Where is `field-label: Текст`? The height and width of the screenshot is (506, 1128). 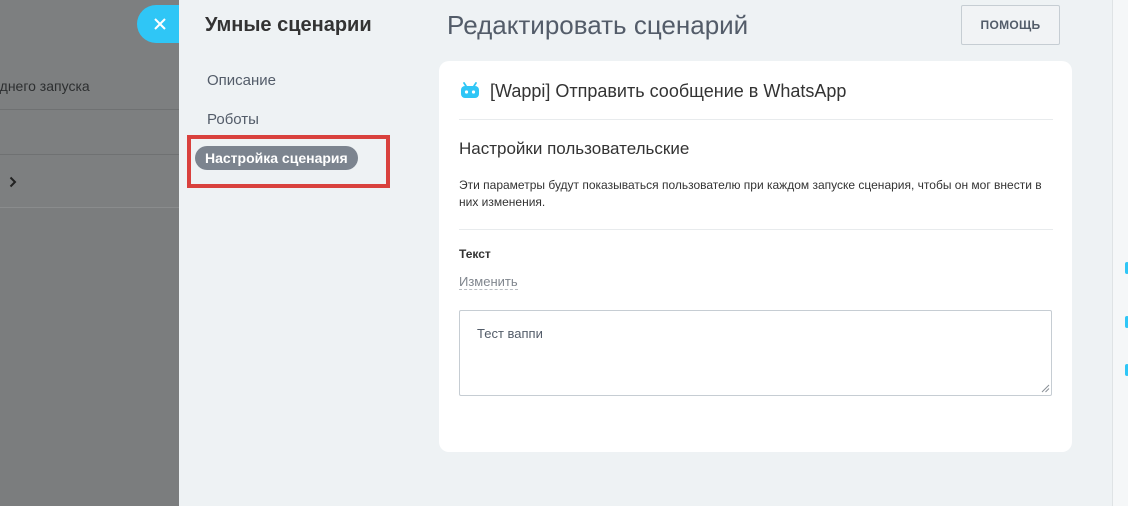
field-label: Текст is located at coordinates (475, 254).